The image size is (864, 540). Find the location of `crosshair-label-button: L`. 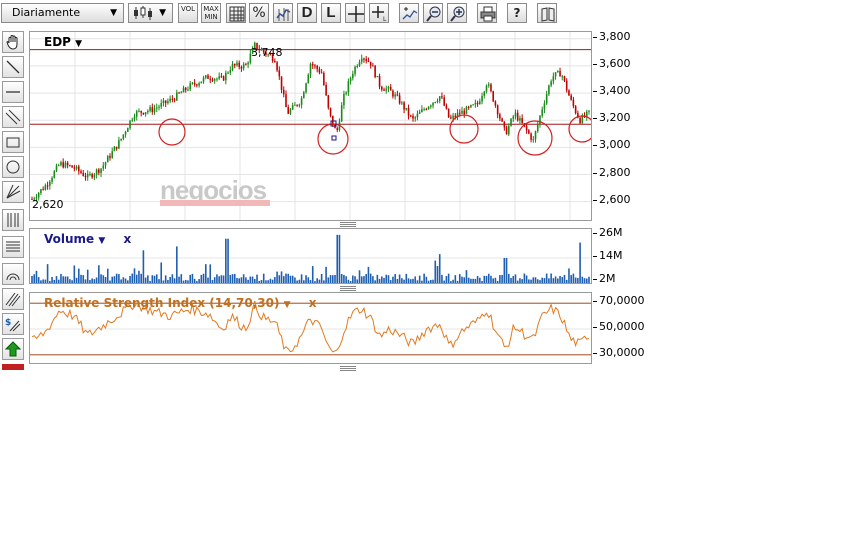

crosshair-label-button: L is located at coordinates (379, 13).